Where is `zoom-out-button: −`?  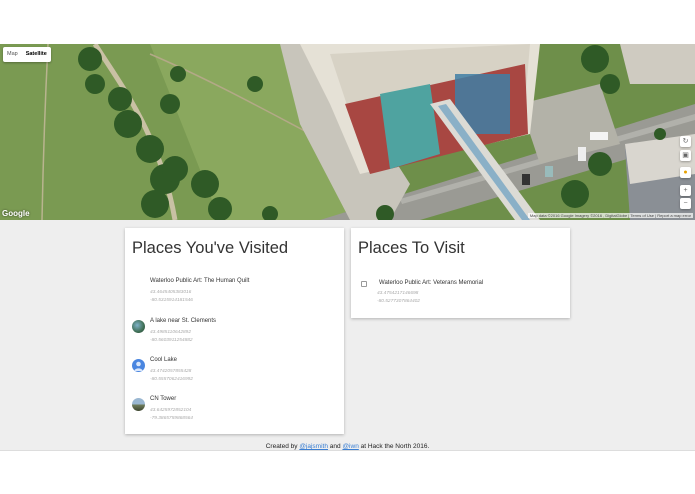 zoom-out-button: − is located at coordinates (685, 203).